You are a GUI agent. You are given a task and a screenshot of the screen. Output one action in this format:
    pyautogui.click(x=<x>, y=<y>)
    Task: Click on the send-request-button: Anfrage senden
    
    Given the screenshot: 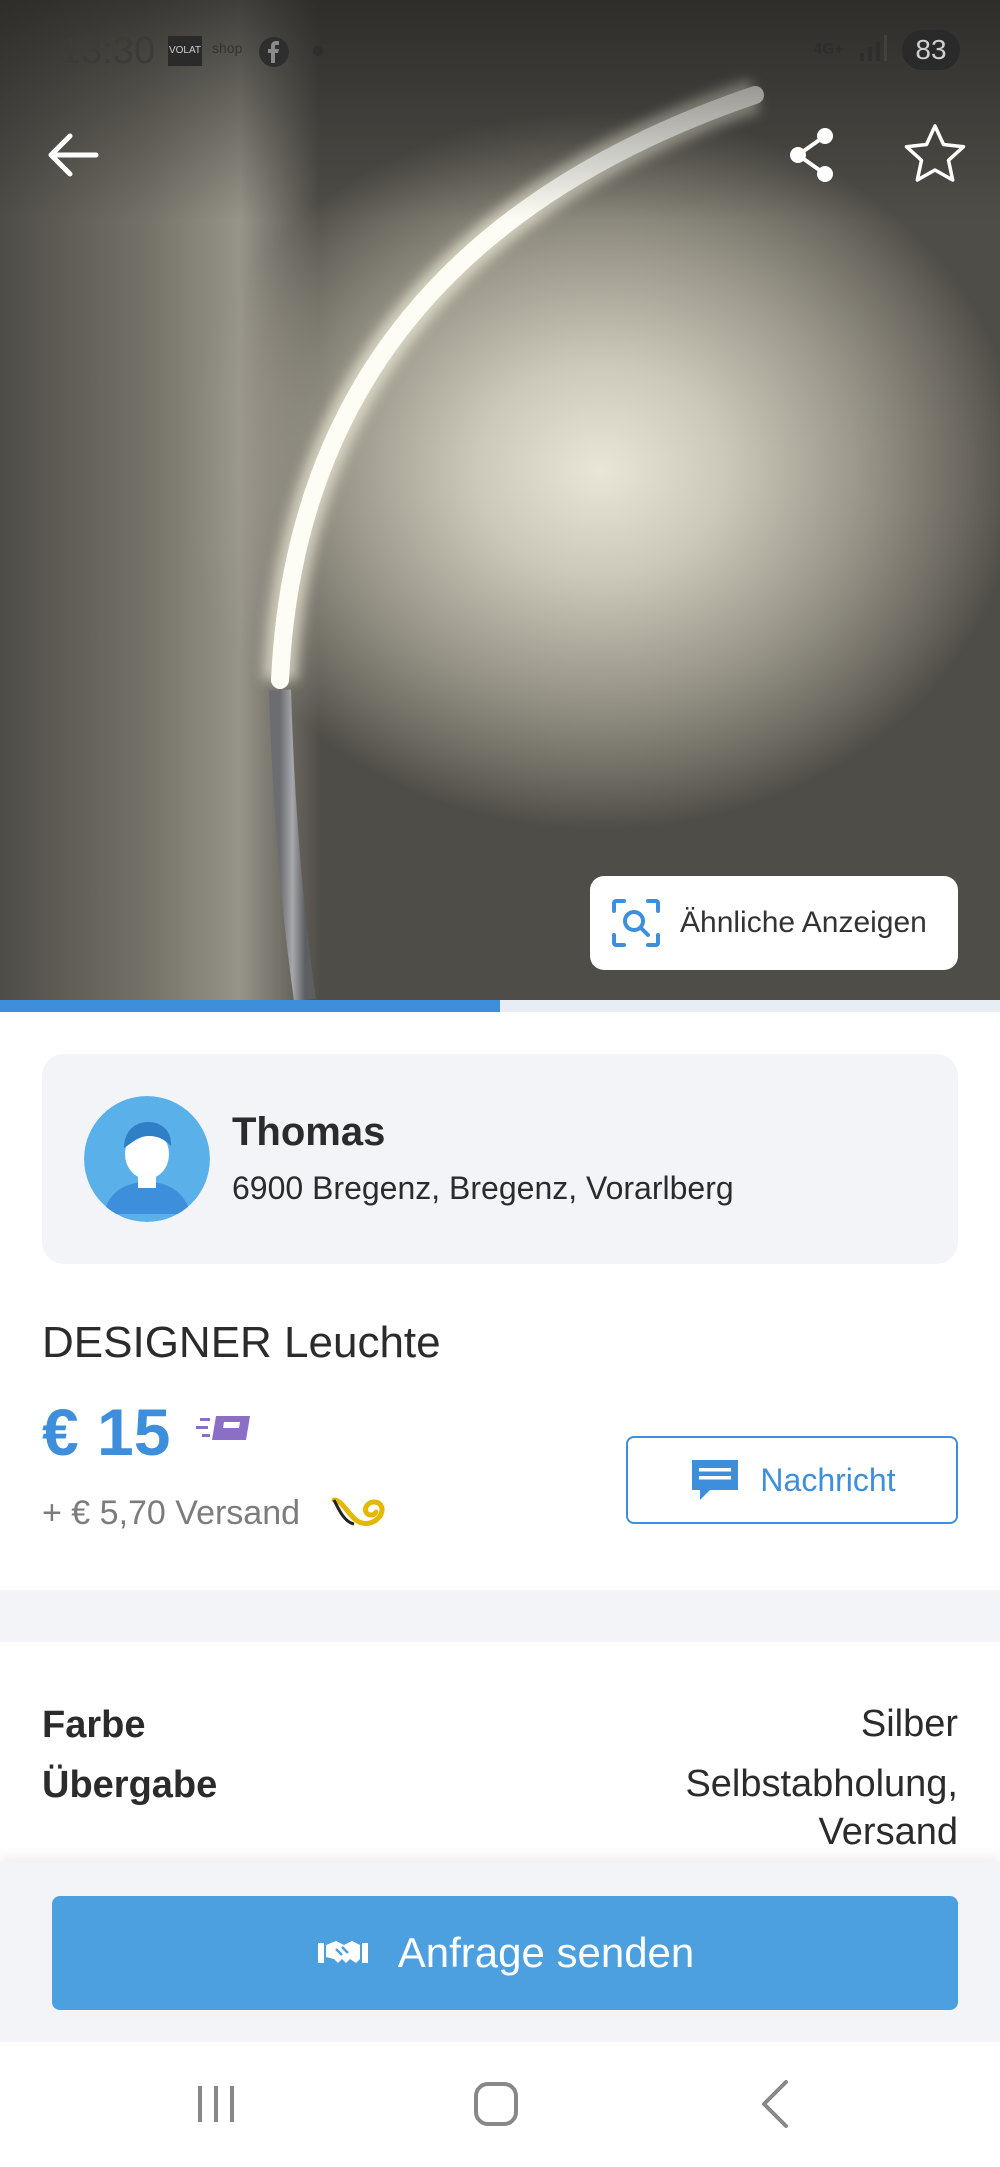 What is the action you would take?
    pyautogui.click(x=505, y=1953)
    